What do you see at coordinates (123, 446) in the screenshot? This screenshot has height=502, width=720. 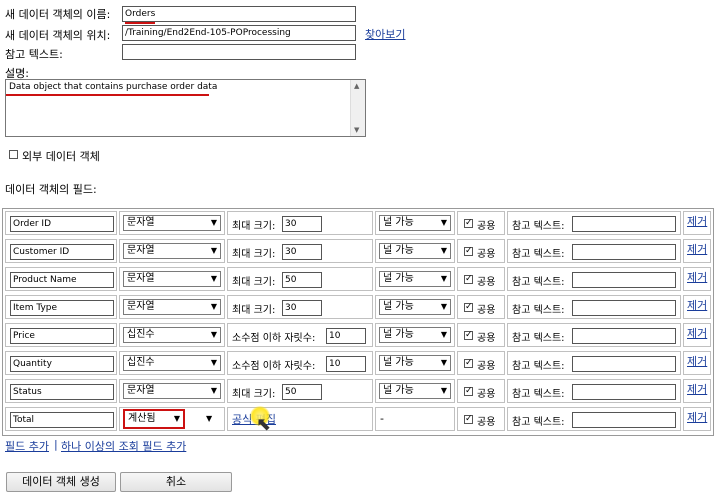 I see `add-lookup-field-link: 하나 이상의 조회 필드 추가` at bounding box center [123, 446].